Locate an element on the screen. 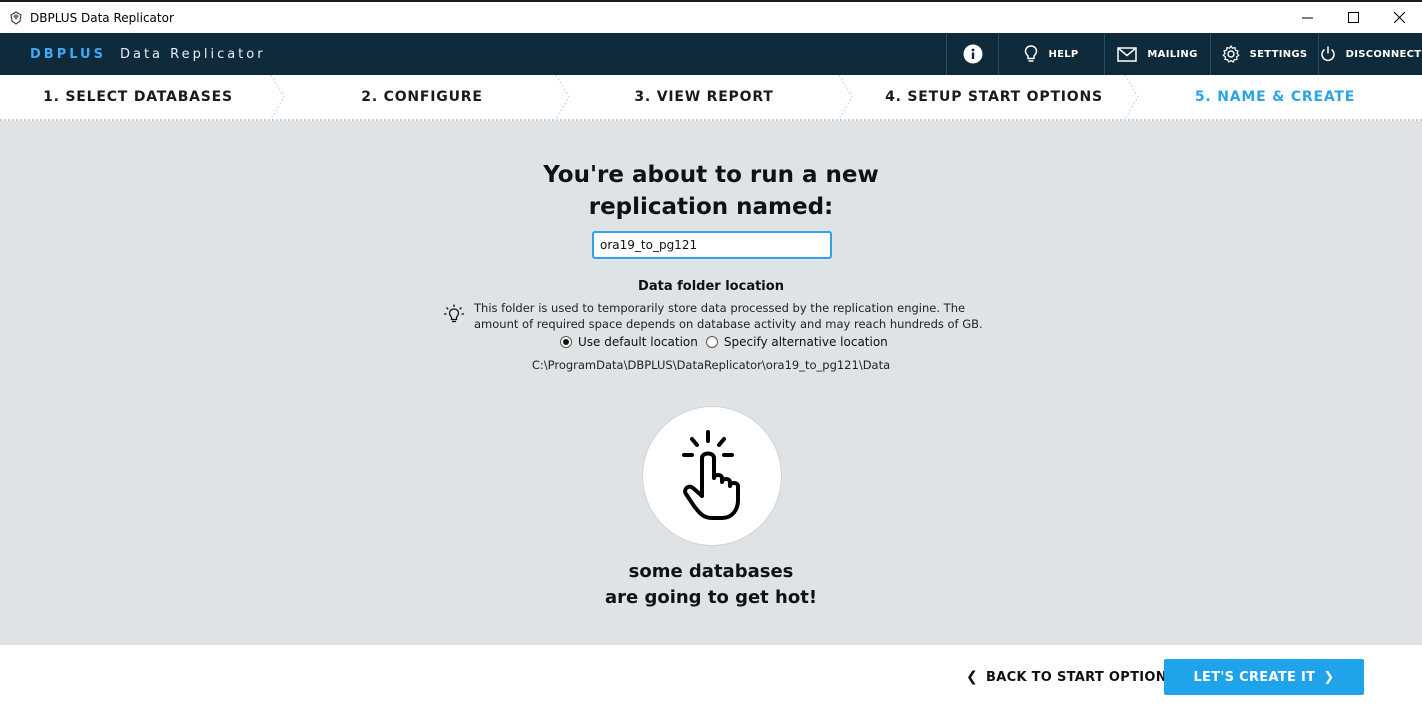 The width and height of the screenshot is (1422, 706). step-separator-icon is located at coordinates (845, 97).